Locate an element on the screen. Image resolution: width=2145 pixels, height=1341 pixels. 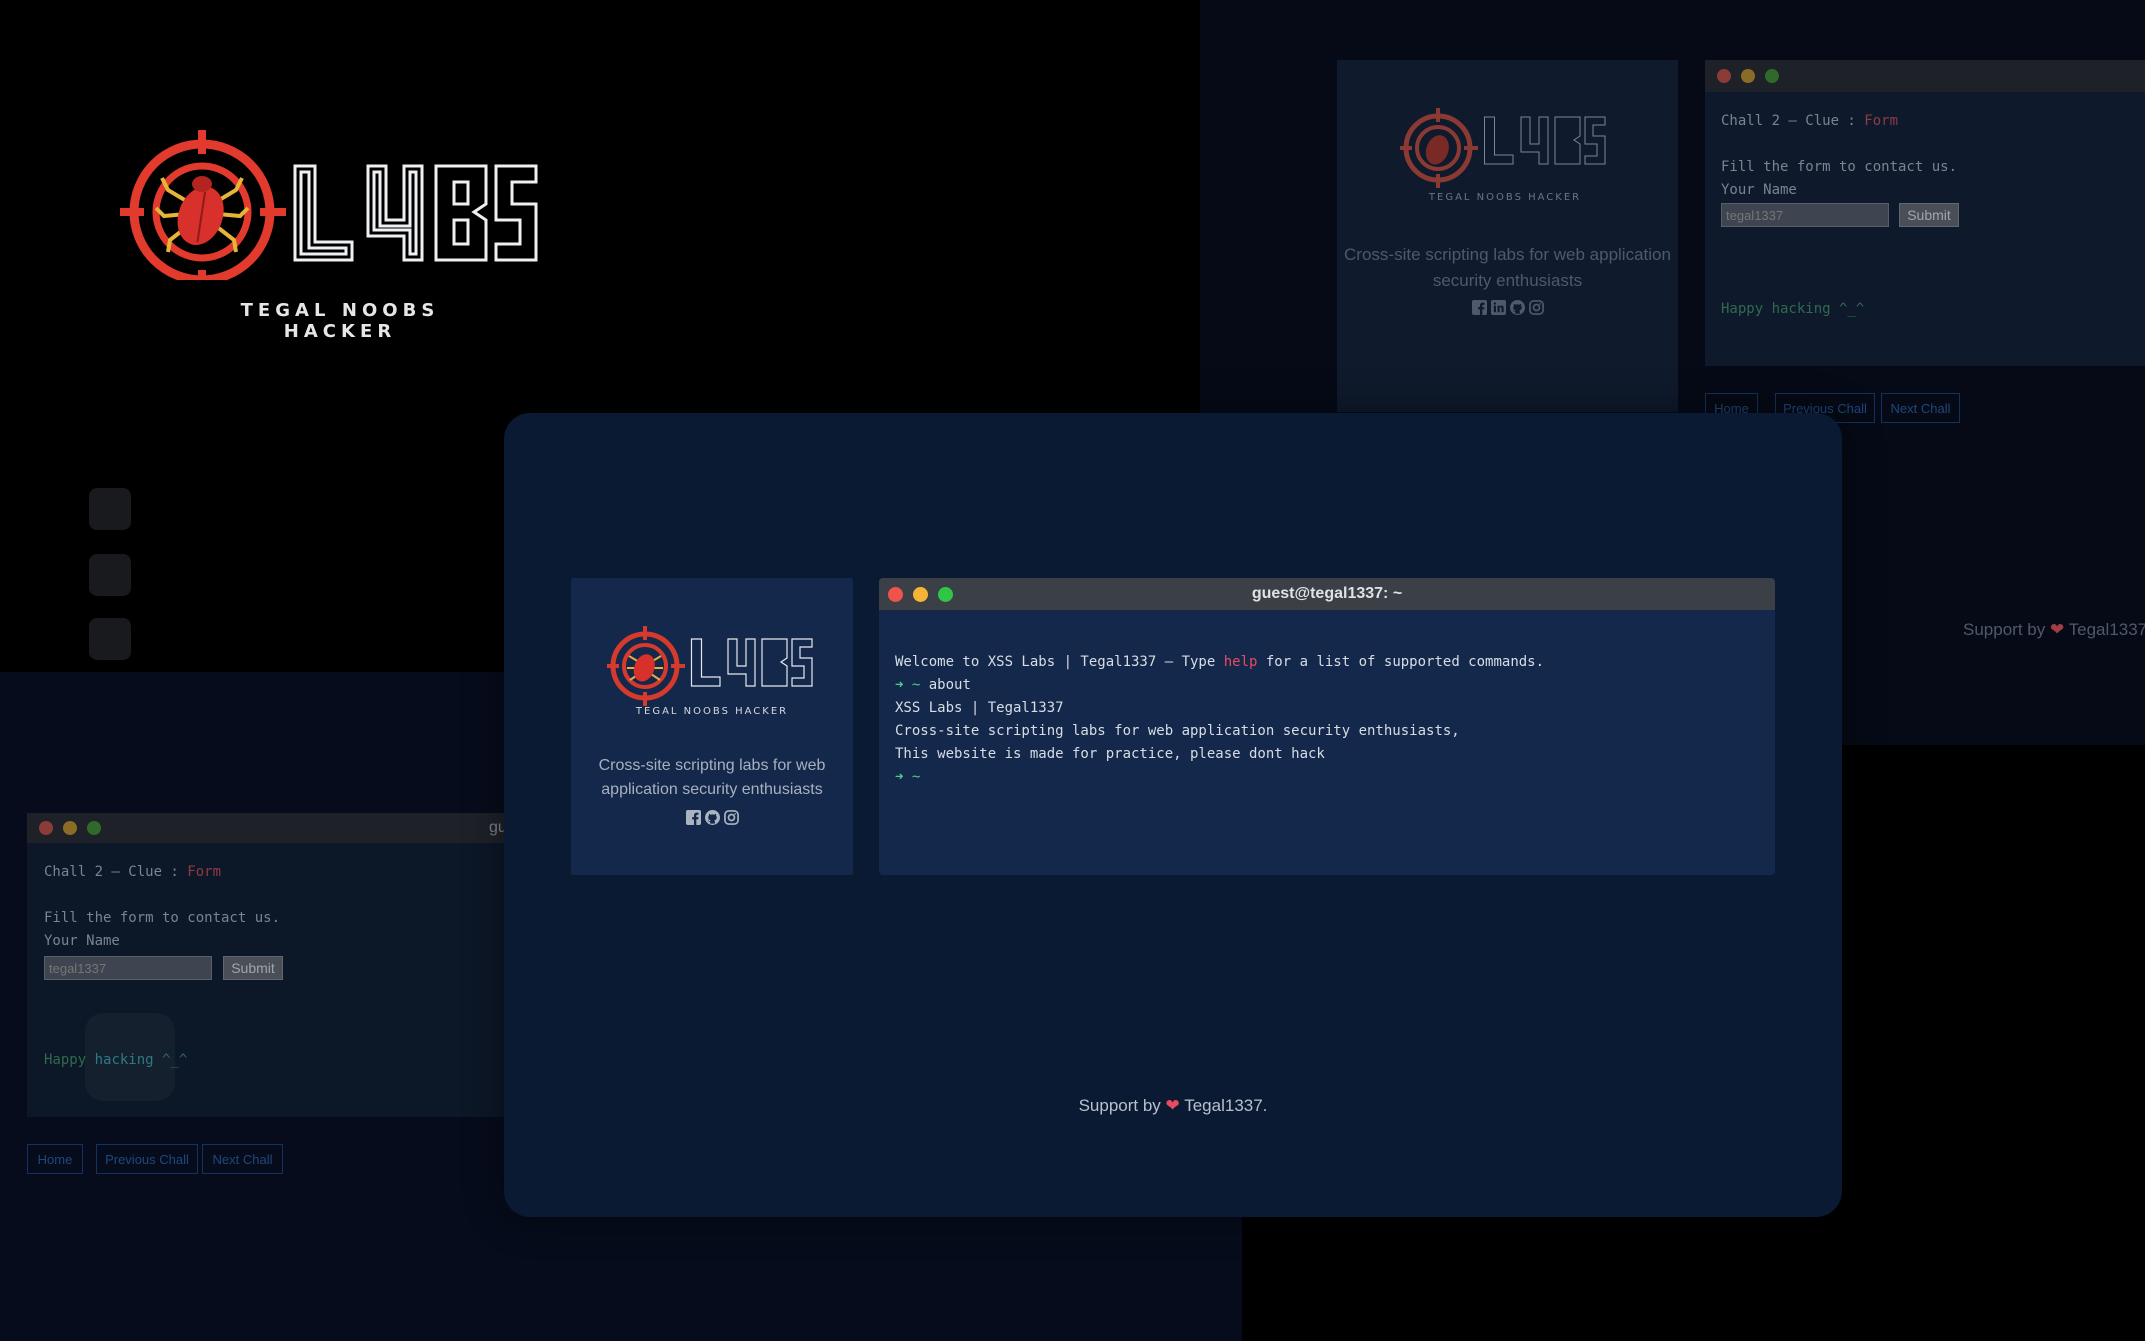
preview-footer: Support by ❤ Tegal1337 is located at coordinates (2054, 630).